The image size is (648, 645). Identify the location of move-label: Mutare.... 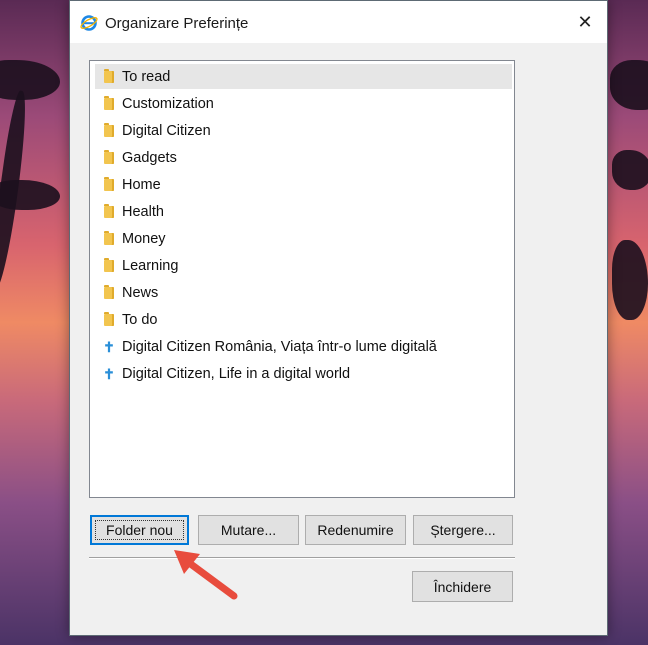
(248, 530).